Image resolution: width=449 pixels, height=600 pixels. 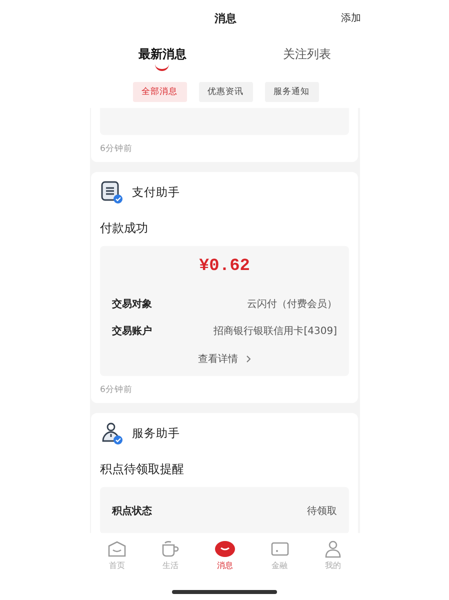 I want to click on message-title: 积点待领取提醒, so click(x=142, y=469).